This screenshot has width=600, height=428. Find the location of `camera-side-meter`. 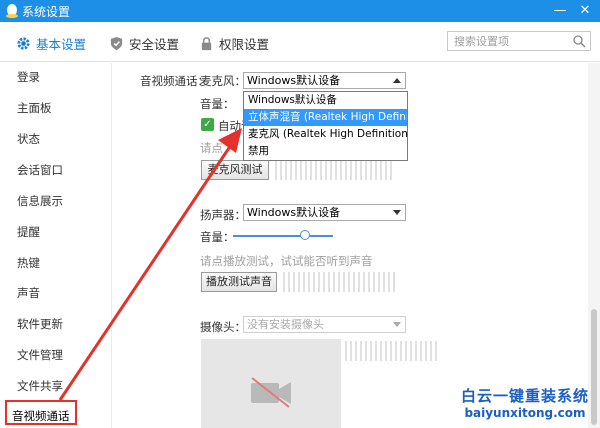

camera-side-meter is located at coordinates (391, 351).